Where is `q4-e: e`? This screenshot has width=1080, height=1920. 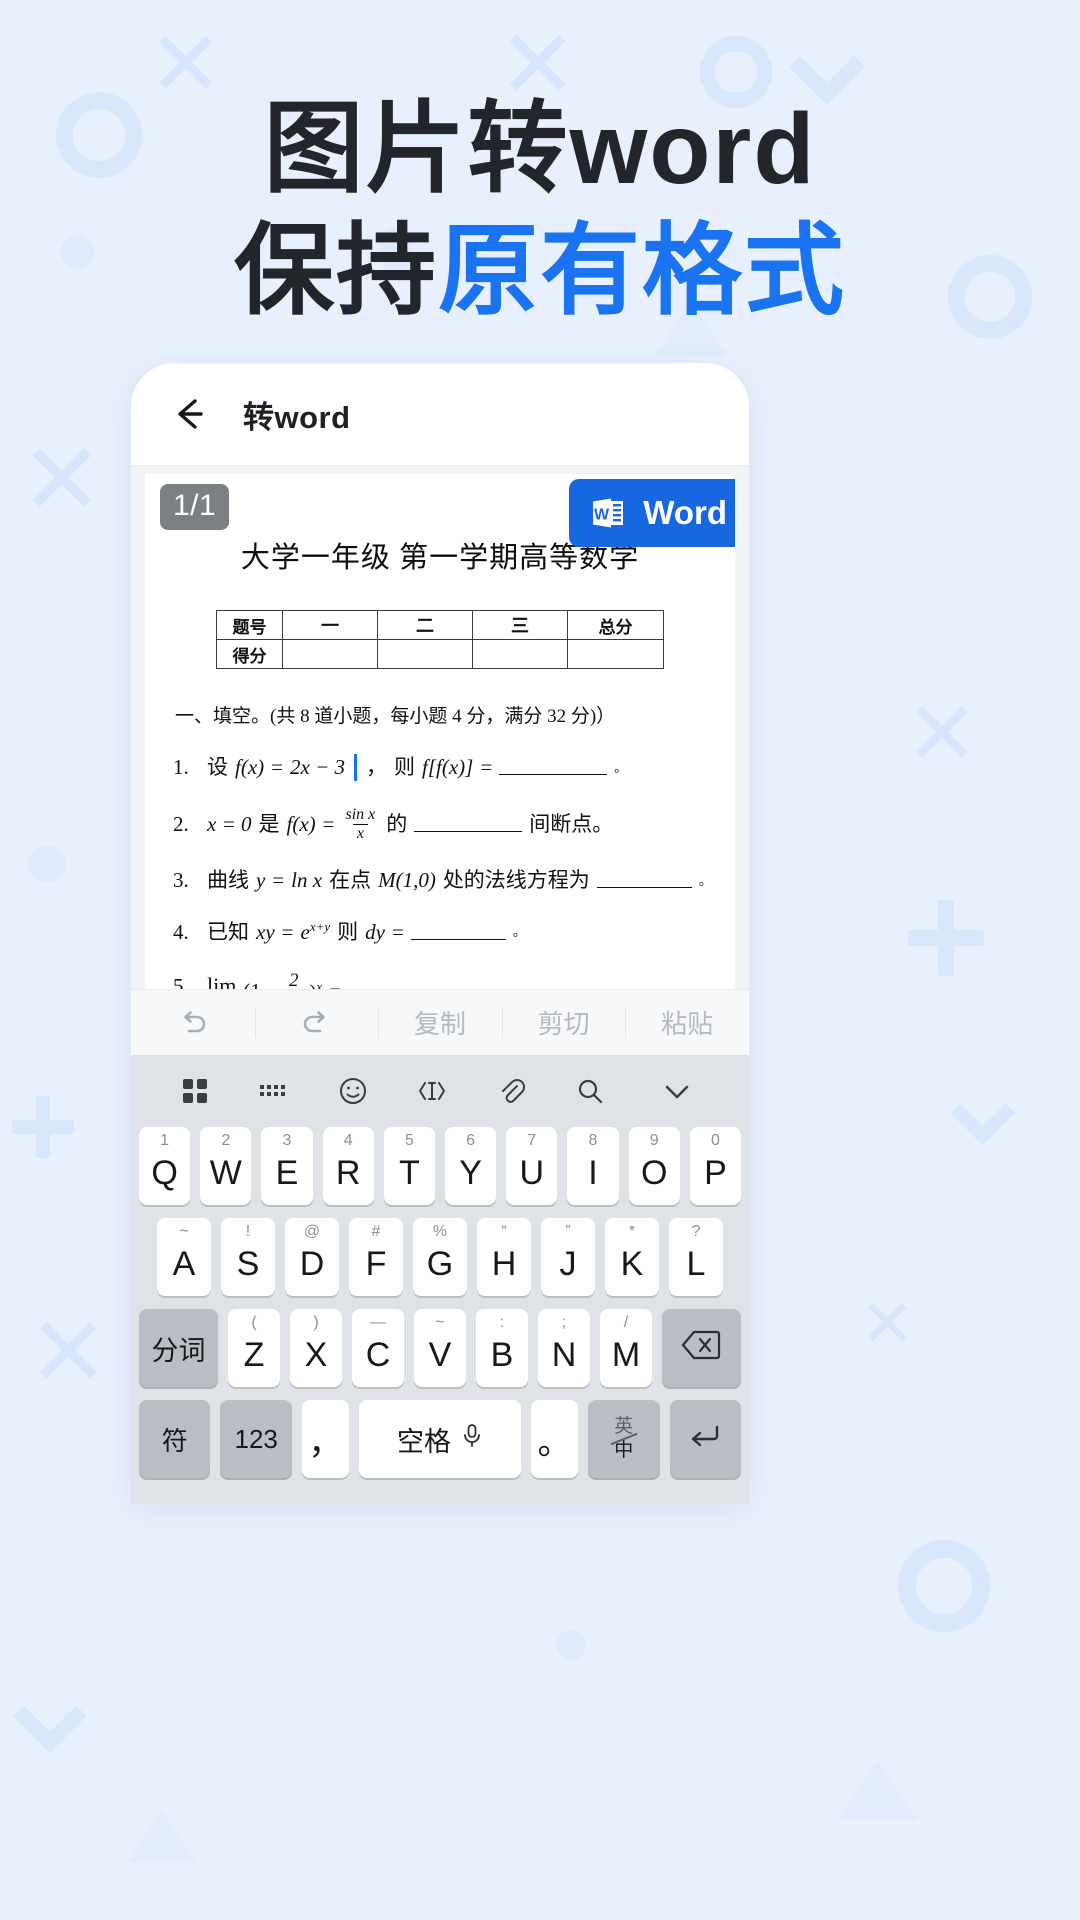 q4-e: e is located at coordinates (305, 932).